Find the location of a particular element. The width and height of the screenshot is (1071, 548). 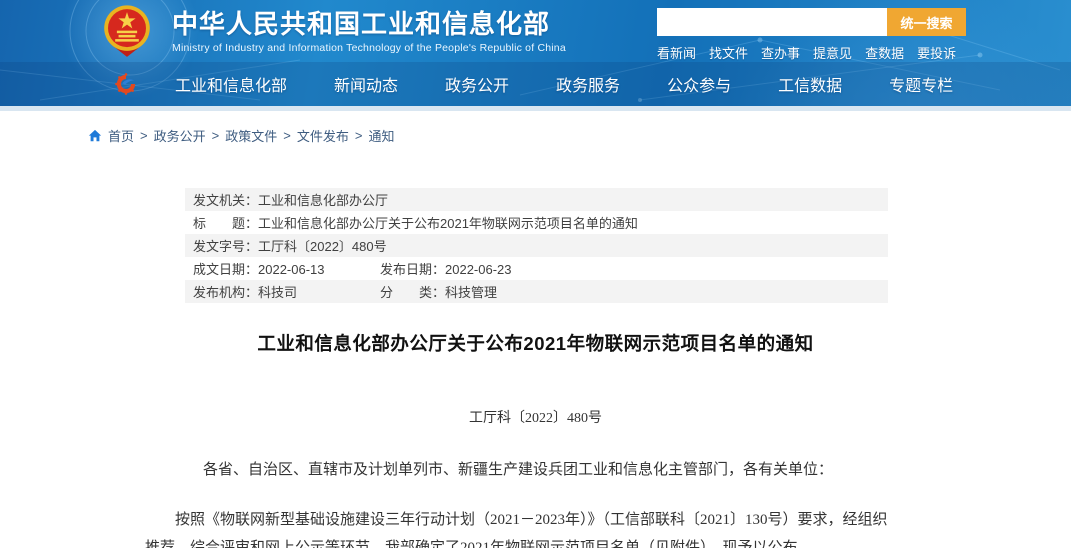

nav-items: 工业和信息化部 新闻动态 政务公开 政务服务 公众参与 工信数据 专题专栏 is located at coordinates (587, 84).